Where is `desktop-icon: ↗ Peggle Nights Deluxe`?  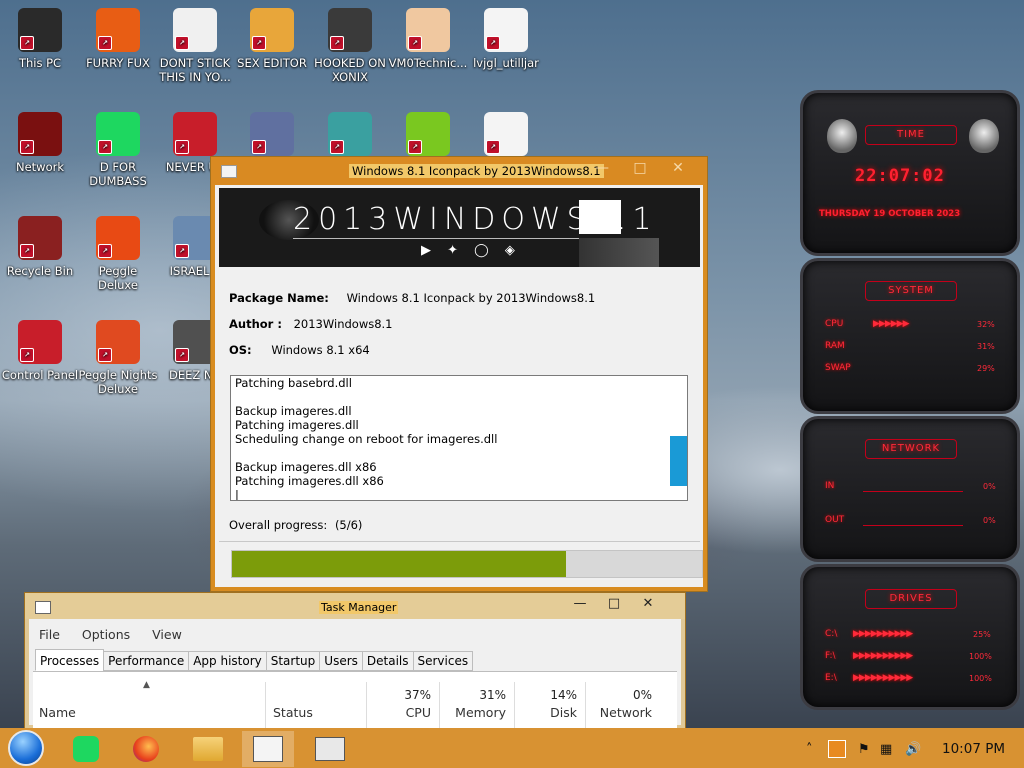 desktop-icon: ↗ Peggle Nights Deluxe is located at coordinates (118, 358).